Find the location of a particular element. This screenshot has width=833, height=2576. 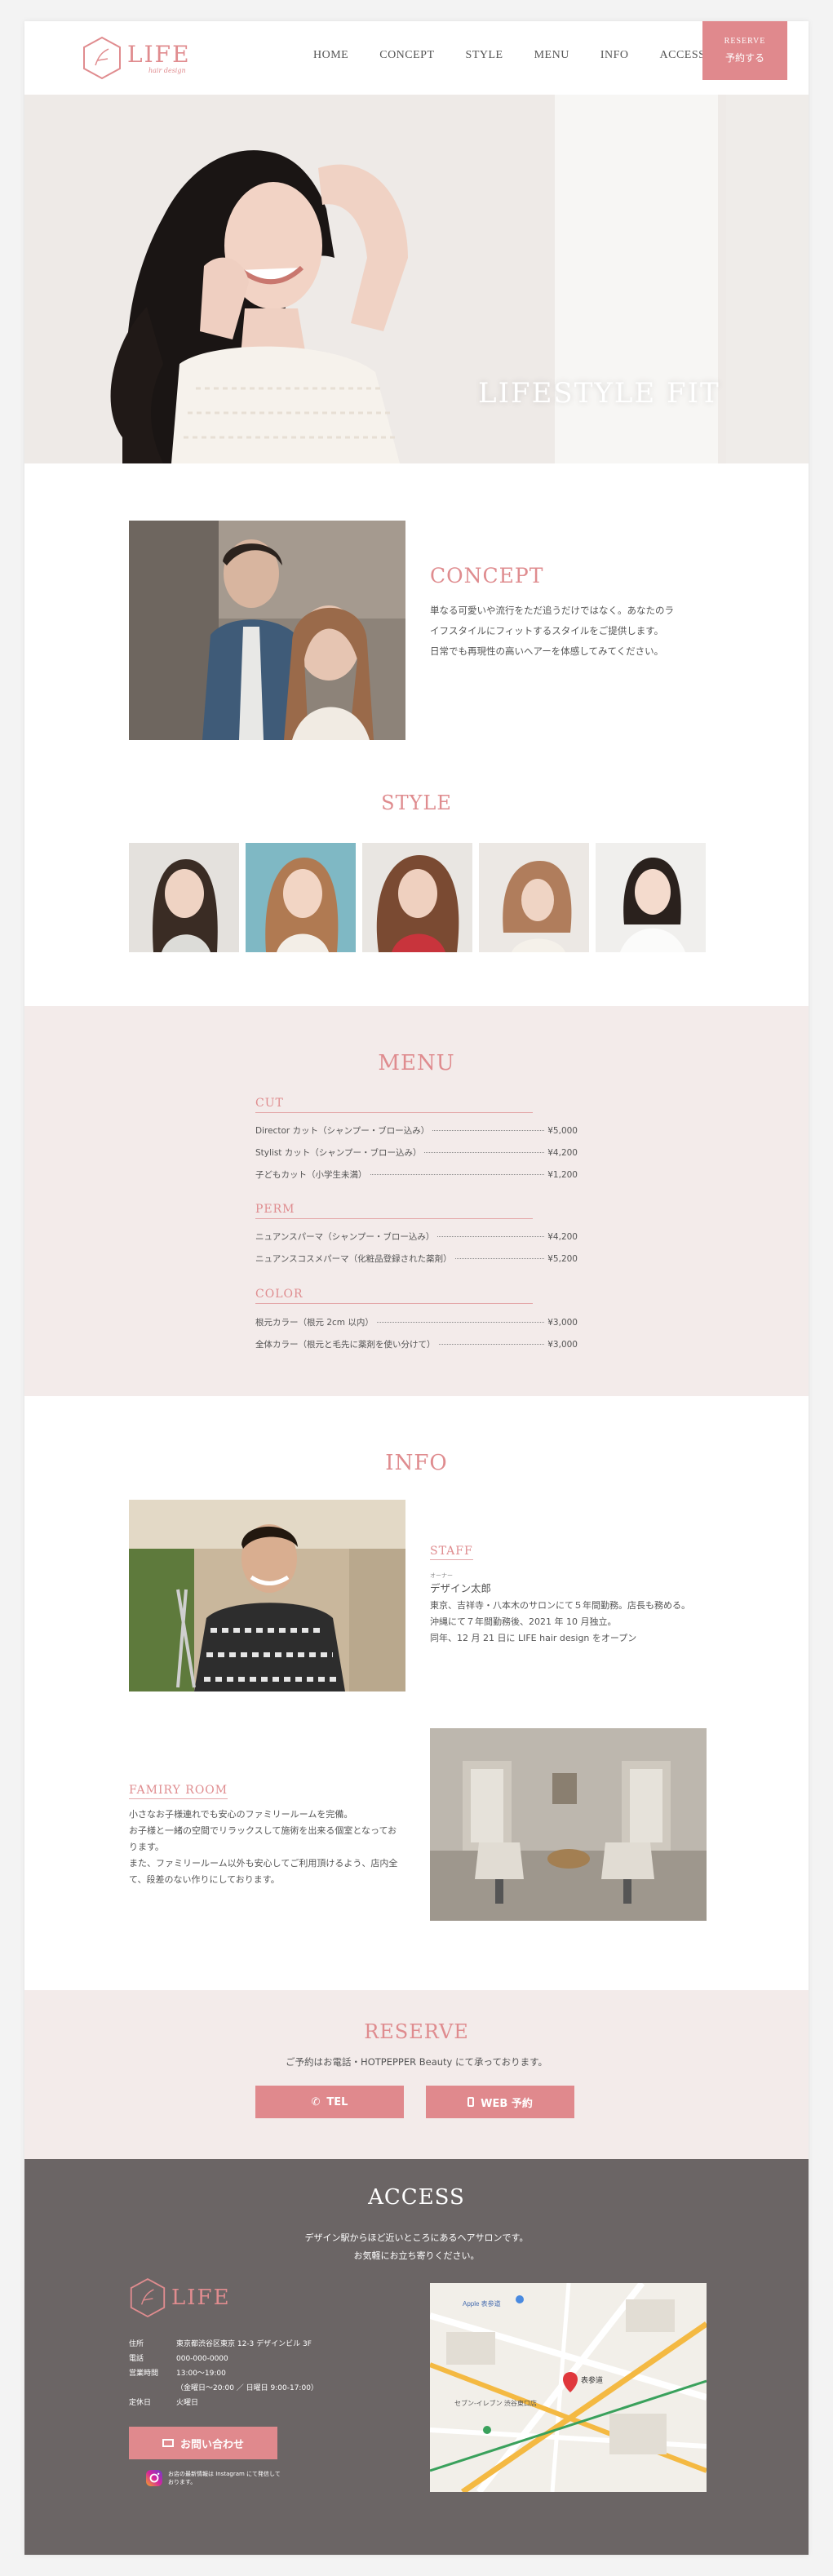

shop-info-value: 13:00～19:00 is located at coordinates (201, 2374).